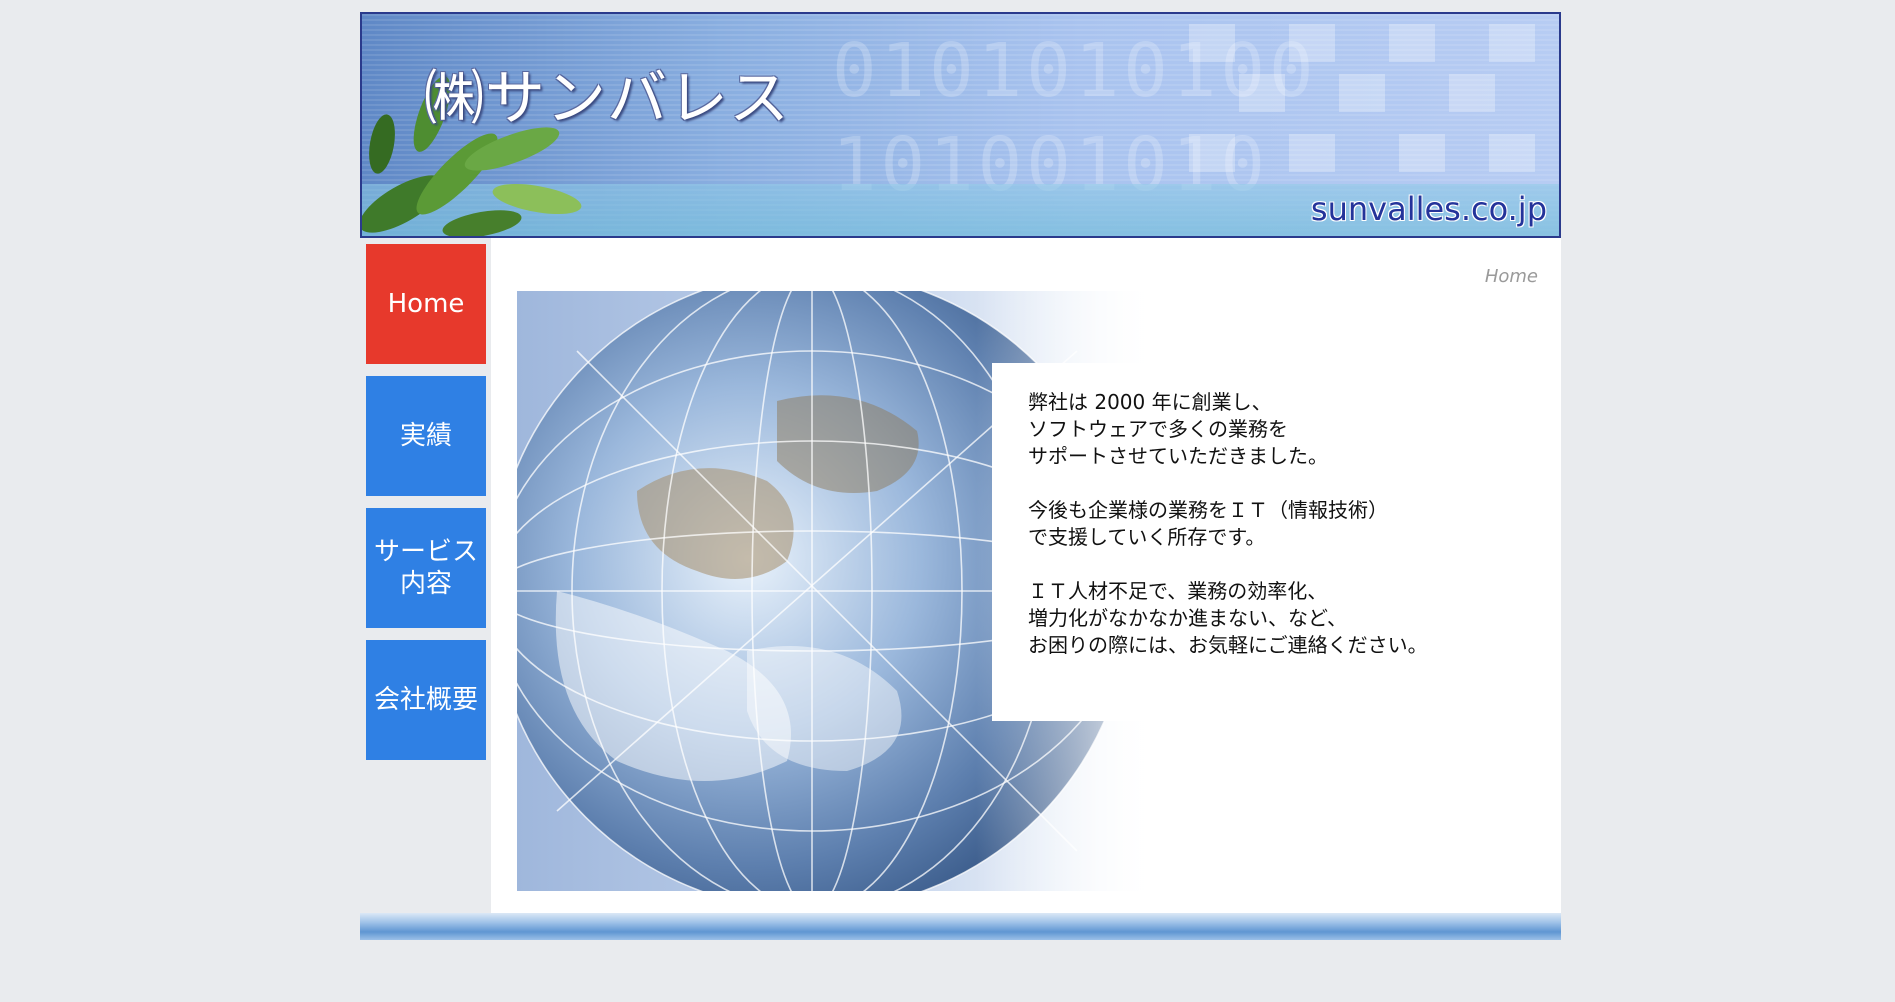 Image resolution: width=1895 pixels, height=1002 pixels. What do you see at coordinates (426, 304) in the screenshot?
I see `nav-item-home: Home` at bounding box center [426, 304].